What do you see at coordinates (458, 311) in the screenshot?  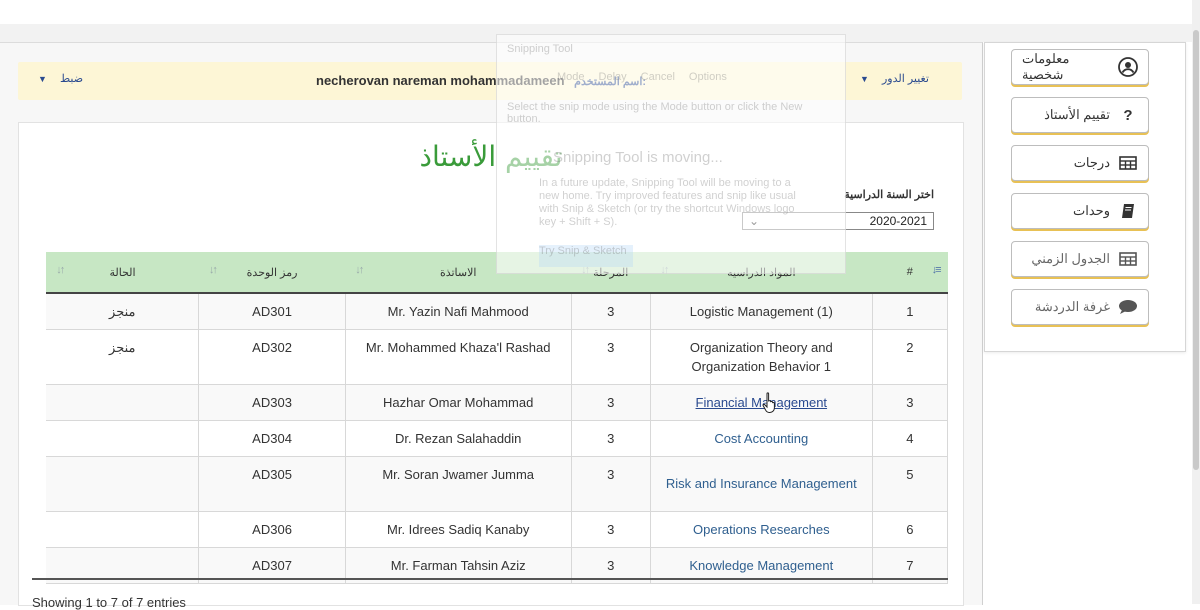 I see `teacher-cell: Mr. Yazin Nafi Mahmood` at bounding box center [458, 311].